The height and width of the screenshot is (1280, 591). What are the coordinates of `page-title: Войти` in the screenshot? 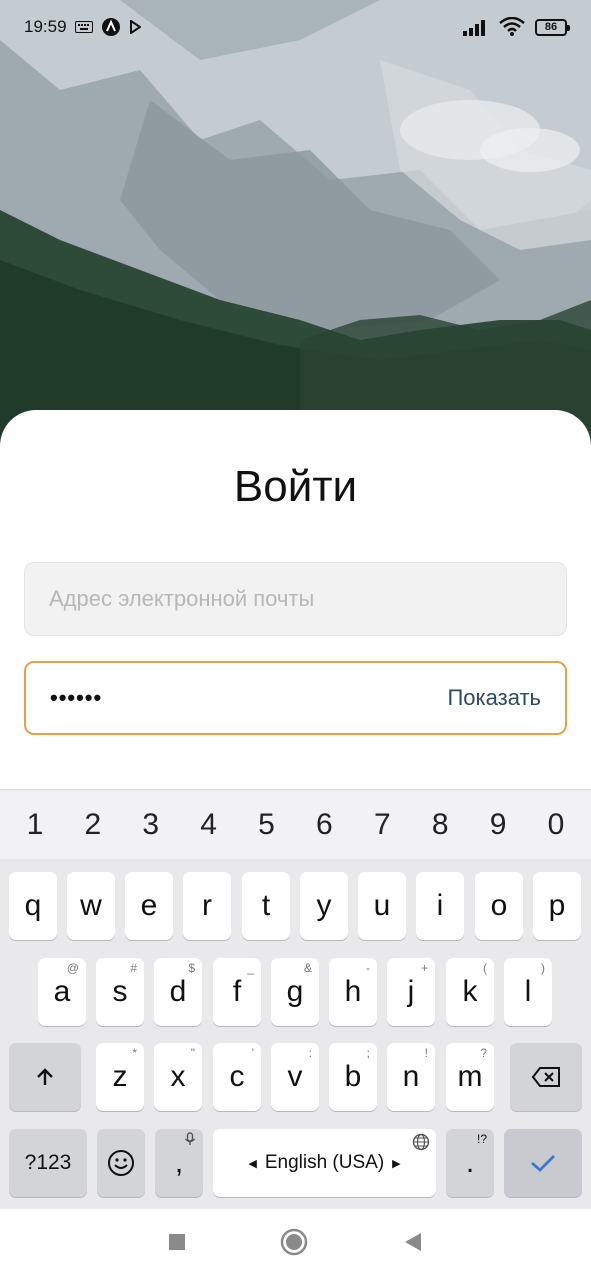 It's located at (295, 486).